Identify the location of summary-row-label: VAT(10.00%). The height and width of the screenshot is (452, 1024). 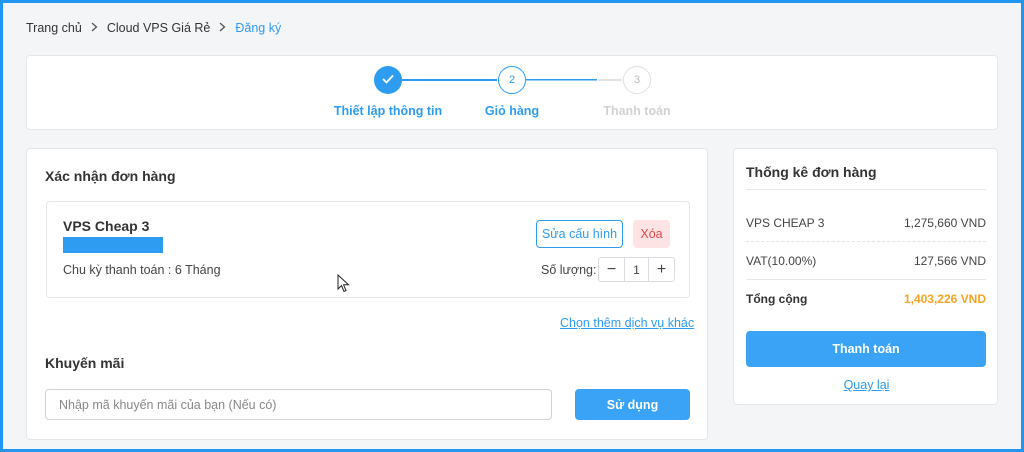
(781, 261).